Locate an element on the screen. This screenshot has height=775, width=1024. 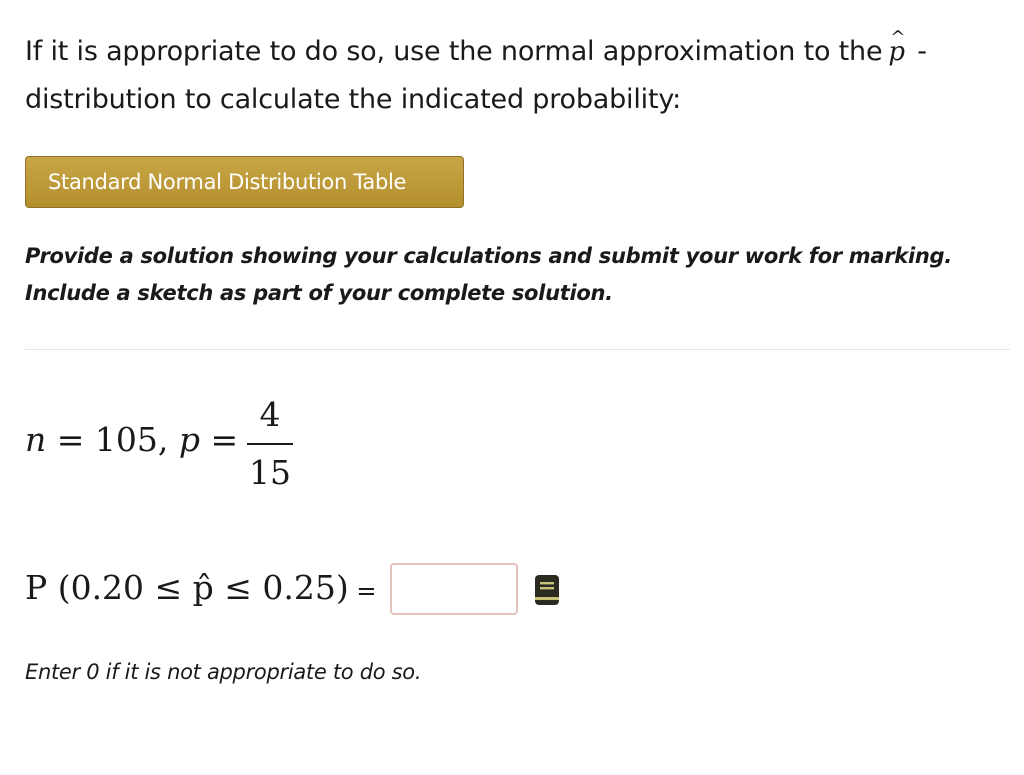
divider is located at coordinates (517, 349).